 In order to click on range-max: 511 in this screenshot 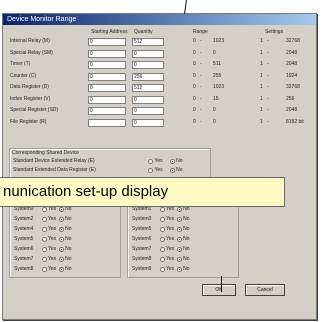, I will do `click(217, 64)`.